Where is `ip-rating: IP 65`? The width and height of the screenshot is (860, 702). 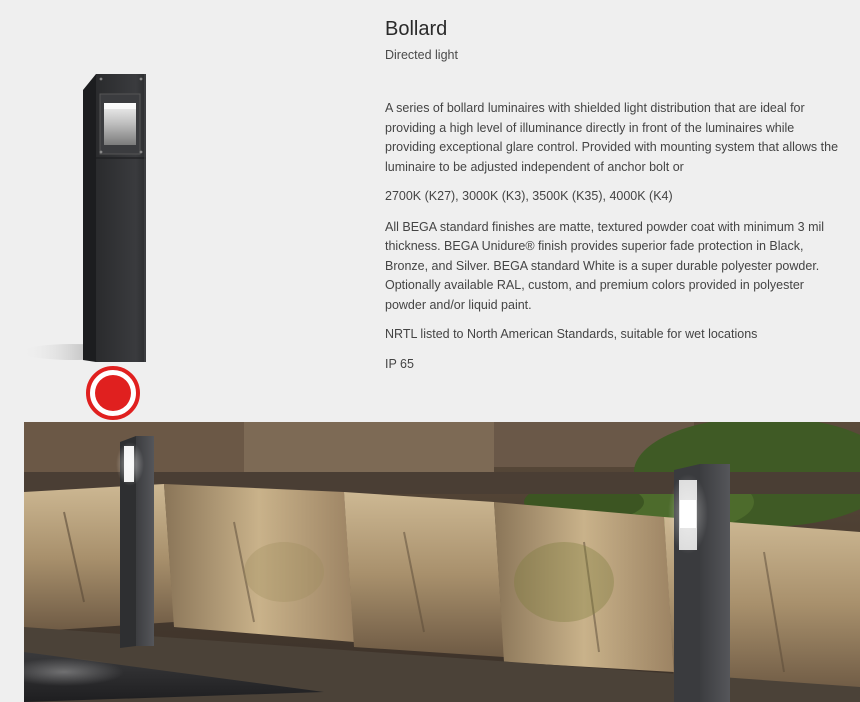
ip-rating: IP 65 is located at coordinates (399, 363).